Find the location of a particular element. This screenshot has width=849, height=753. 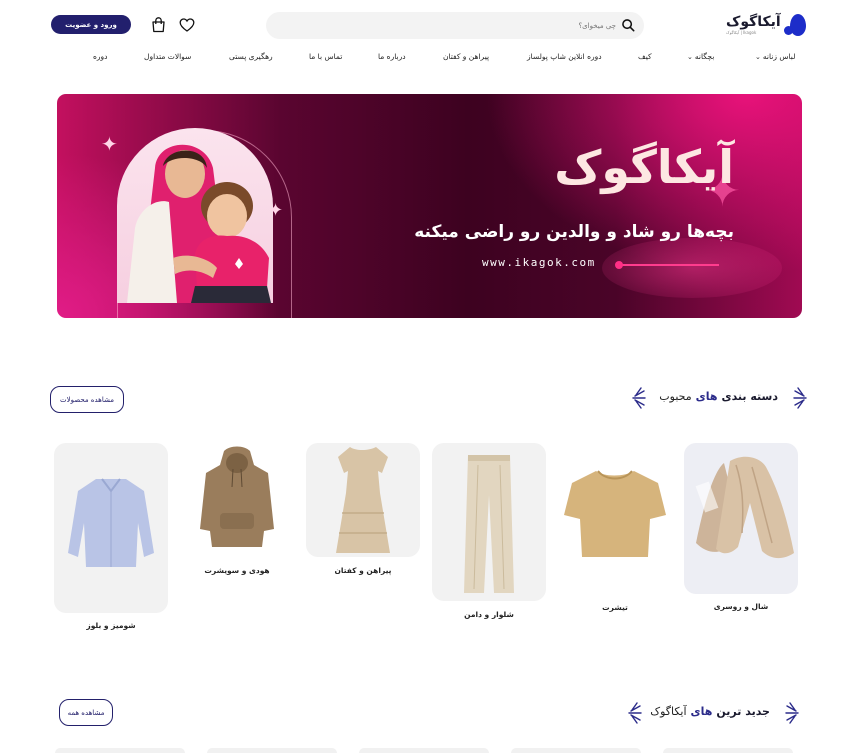

nav-item-label: دوره is located at coordinates (100, 56).